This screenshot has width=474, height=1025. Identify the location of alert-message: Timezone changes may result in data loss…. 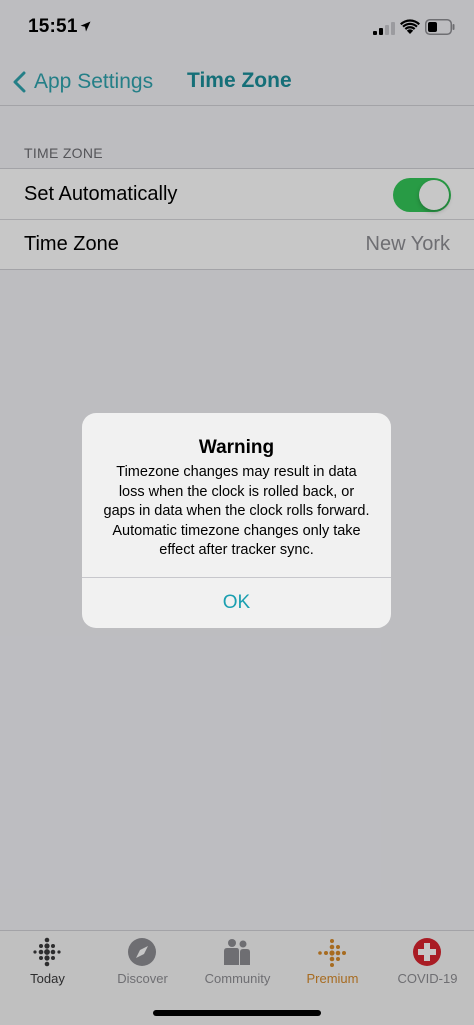
(236, 511).